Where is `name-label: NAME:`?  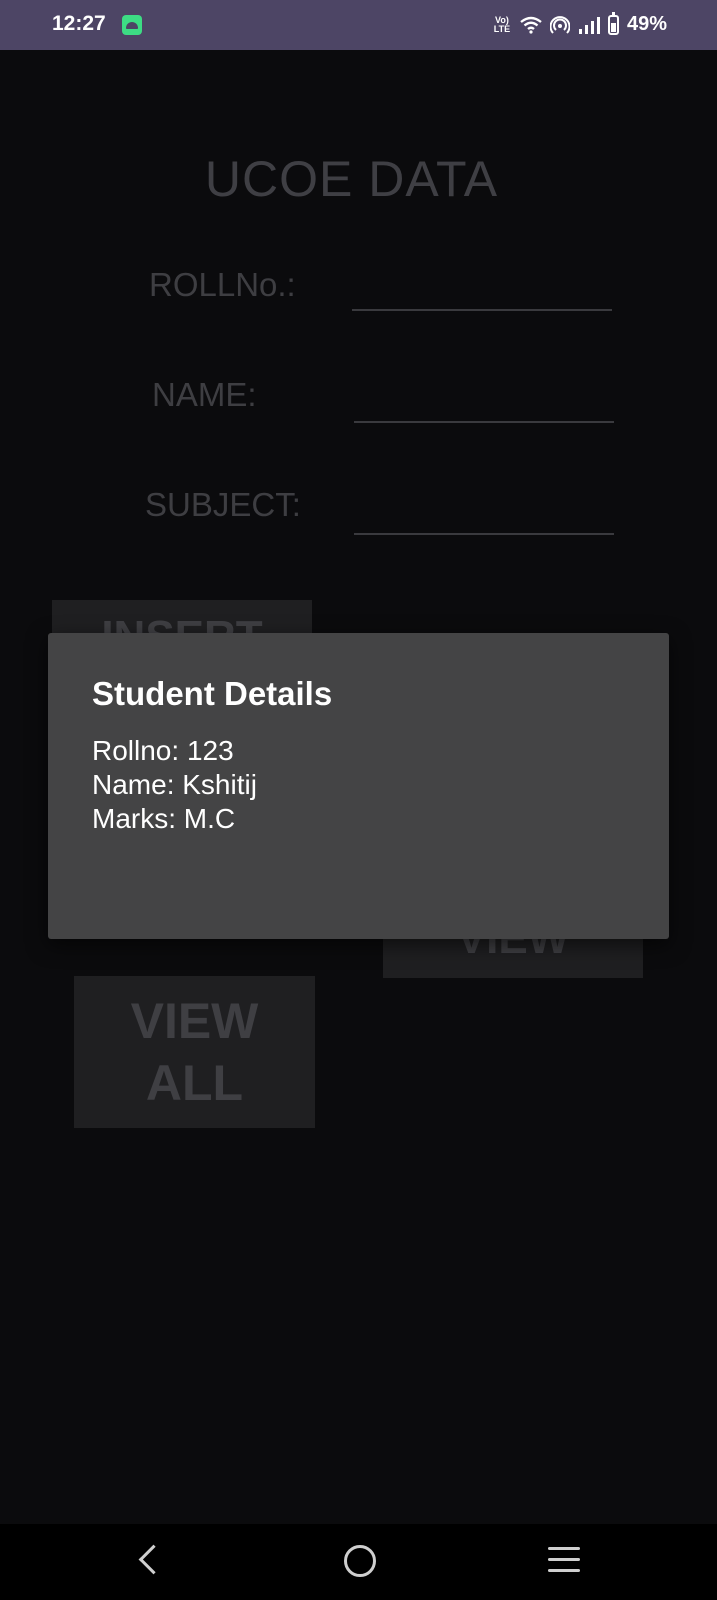
name-label: NAME: is located at coordinates (204, 394).